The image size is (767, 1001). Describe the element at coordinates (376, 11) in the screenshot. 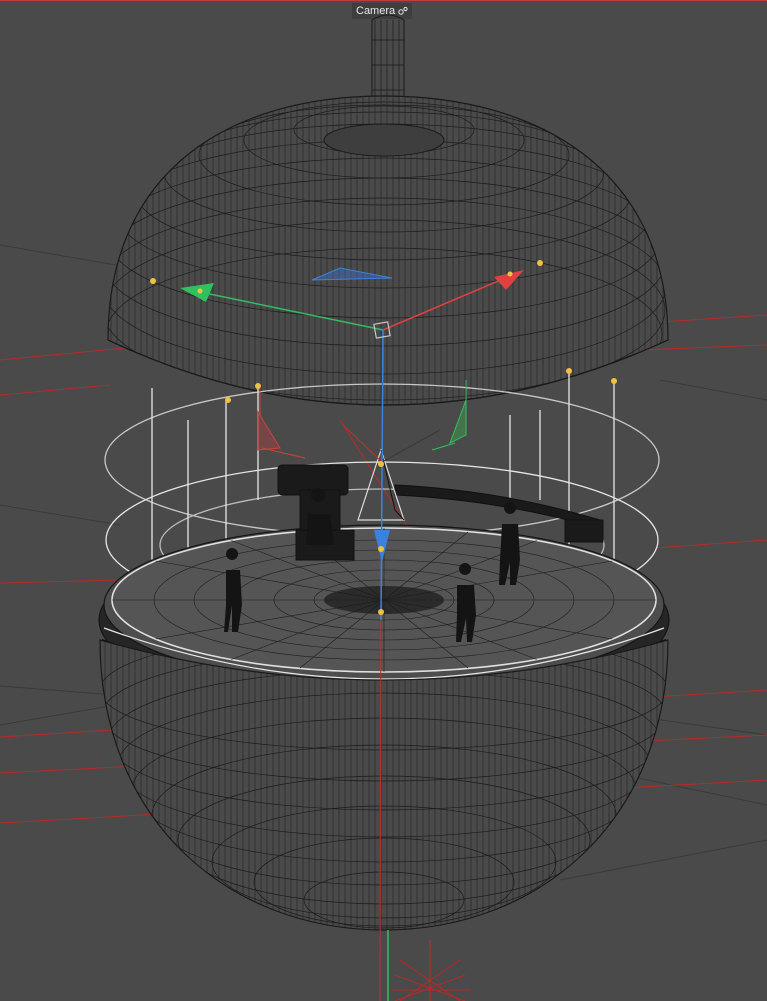

I see `camera-label-text: Camera` at that location.